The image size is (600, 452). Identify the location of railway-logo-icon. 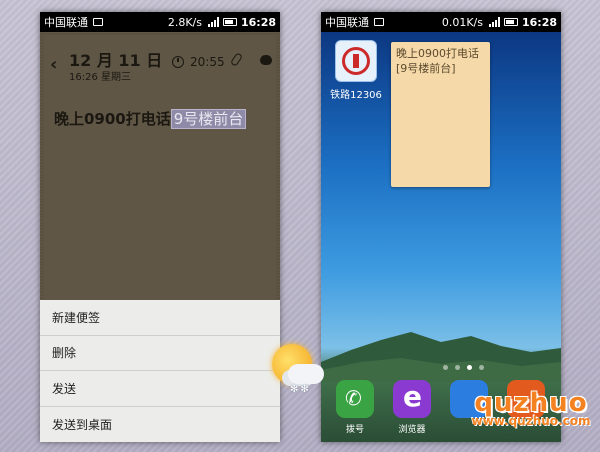
(356, 61).